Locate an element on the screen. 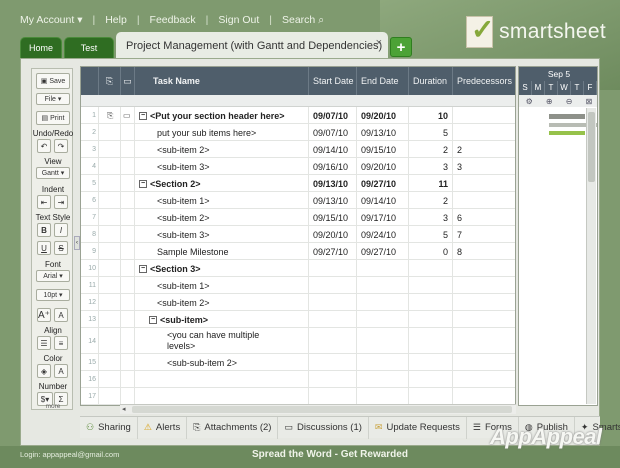 Image resolution: width=620 pixels, height=468 pixels. align-center-icon: ≡ is located at coordinates (61, 343).